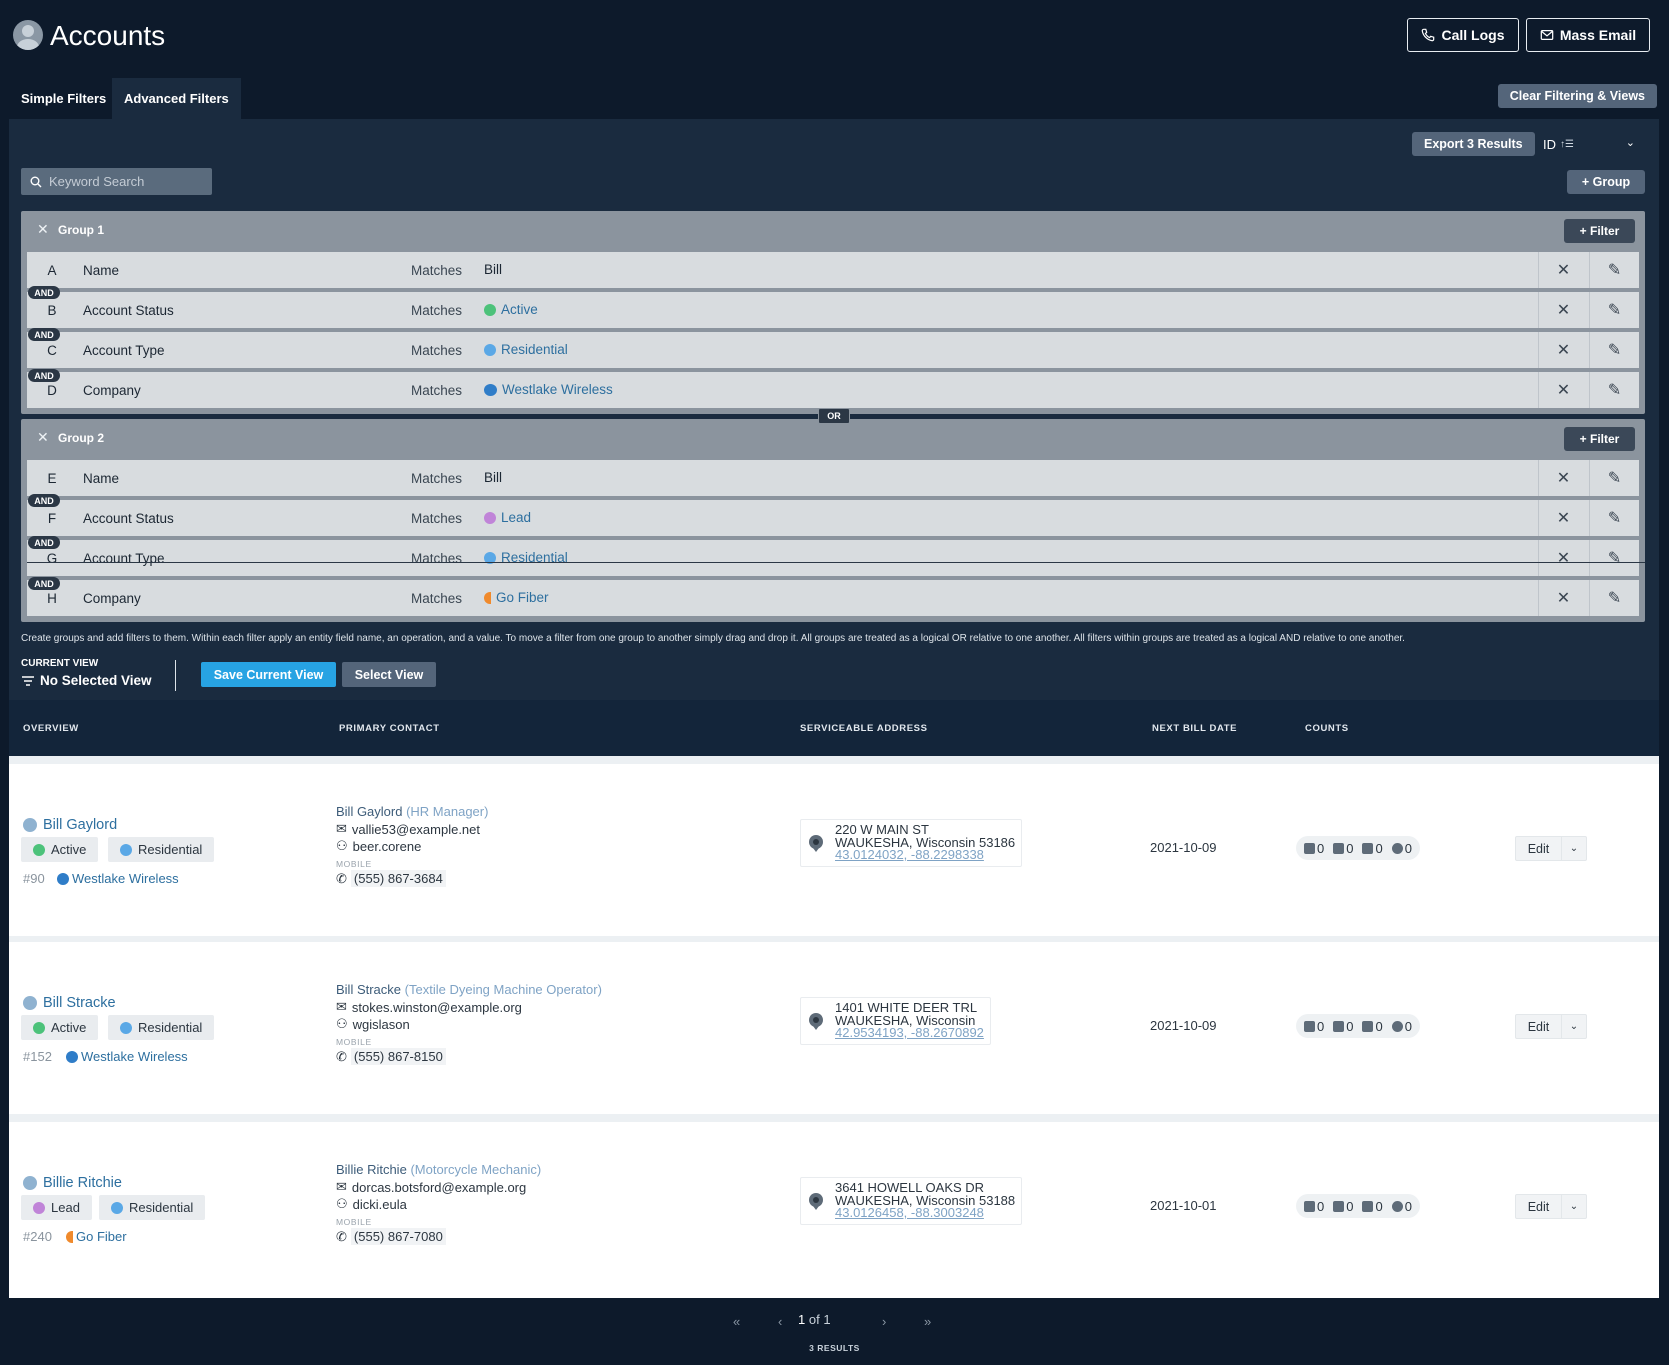 The height and width of the screenshot is (1365, 1669). What do you see at coordinates (124, 181) in the screenshot?
I see `search-input` at bounding box center [124, 181].